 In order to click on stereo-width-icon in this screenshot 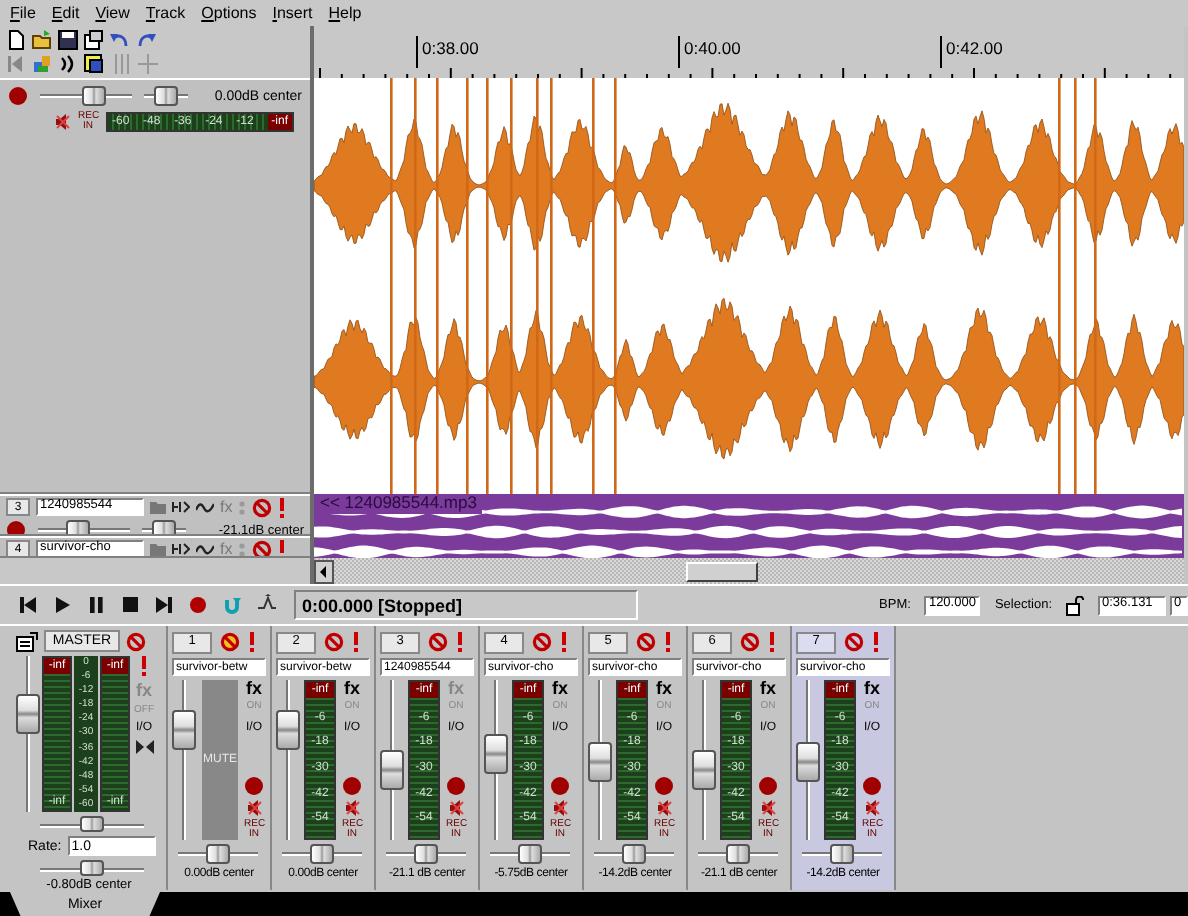, I will do `click(144, 747)`.